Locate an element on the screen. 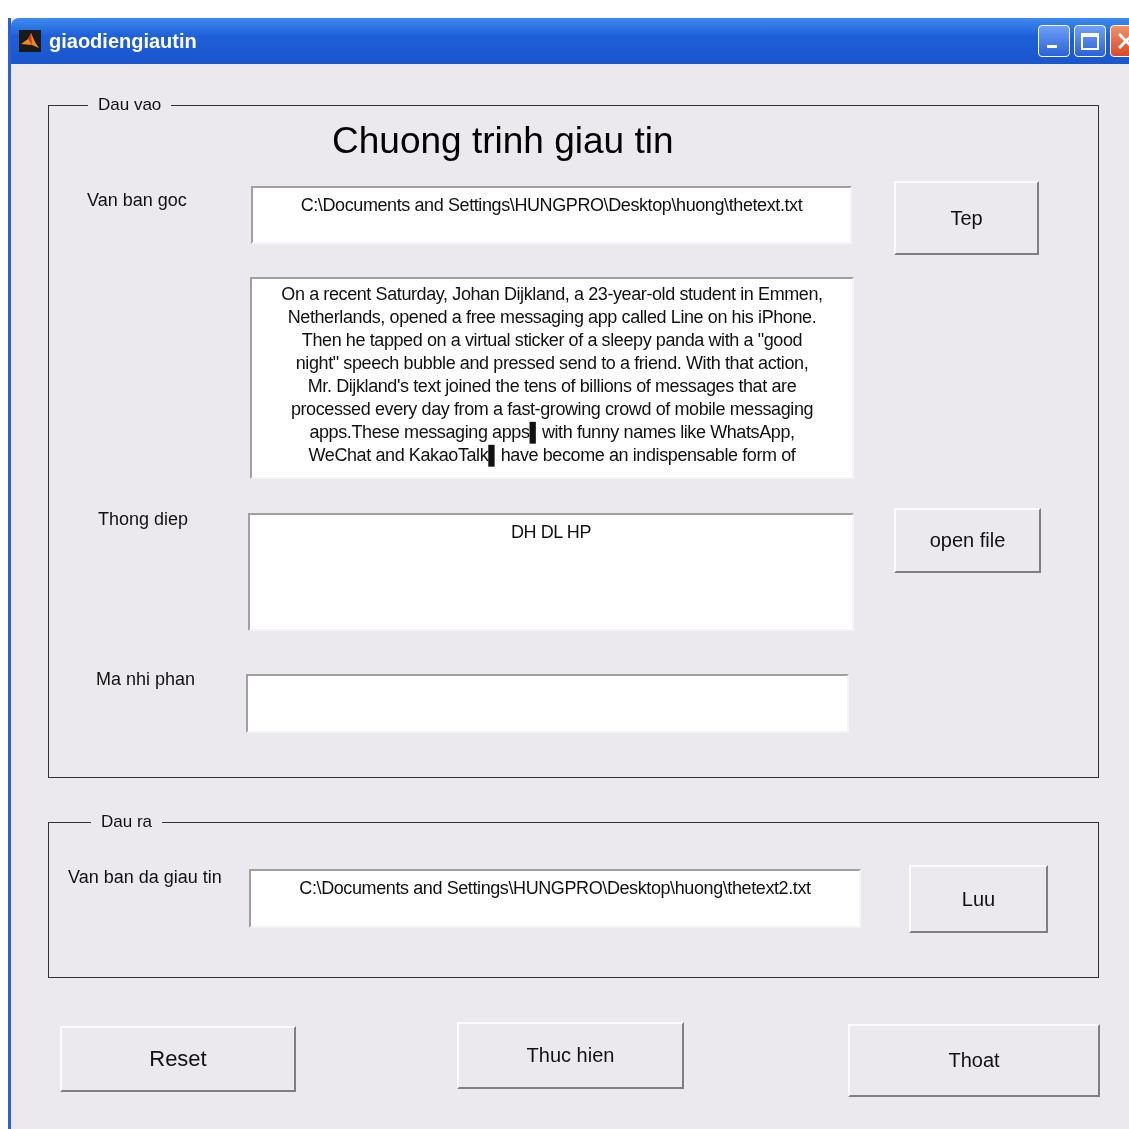 The width and height of the screenshot is (1129, 1129). input-field: C:\Documents and Settings\HUNGPRO\Desktop\huong\thetext.txt is located at coordinates (551, 215).